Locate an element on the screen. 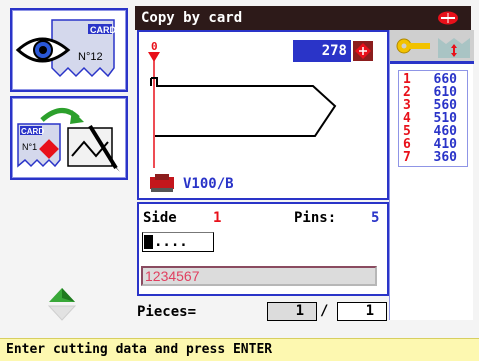 The width and height of the screenshot is (479, 361). eye-card-icon: CARD N°12 is located at coordinates (65, 48).